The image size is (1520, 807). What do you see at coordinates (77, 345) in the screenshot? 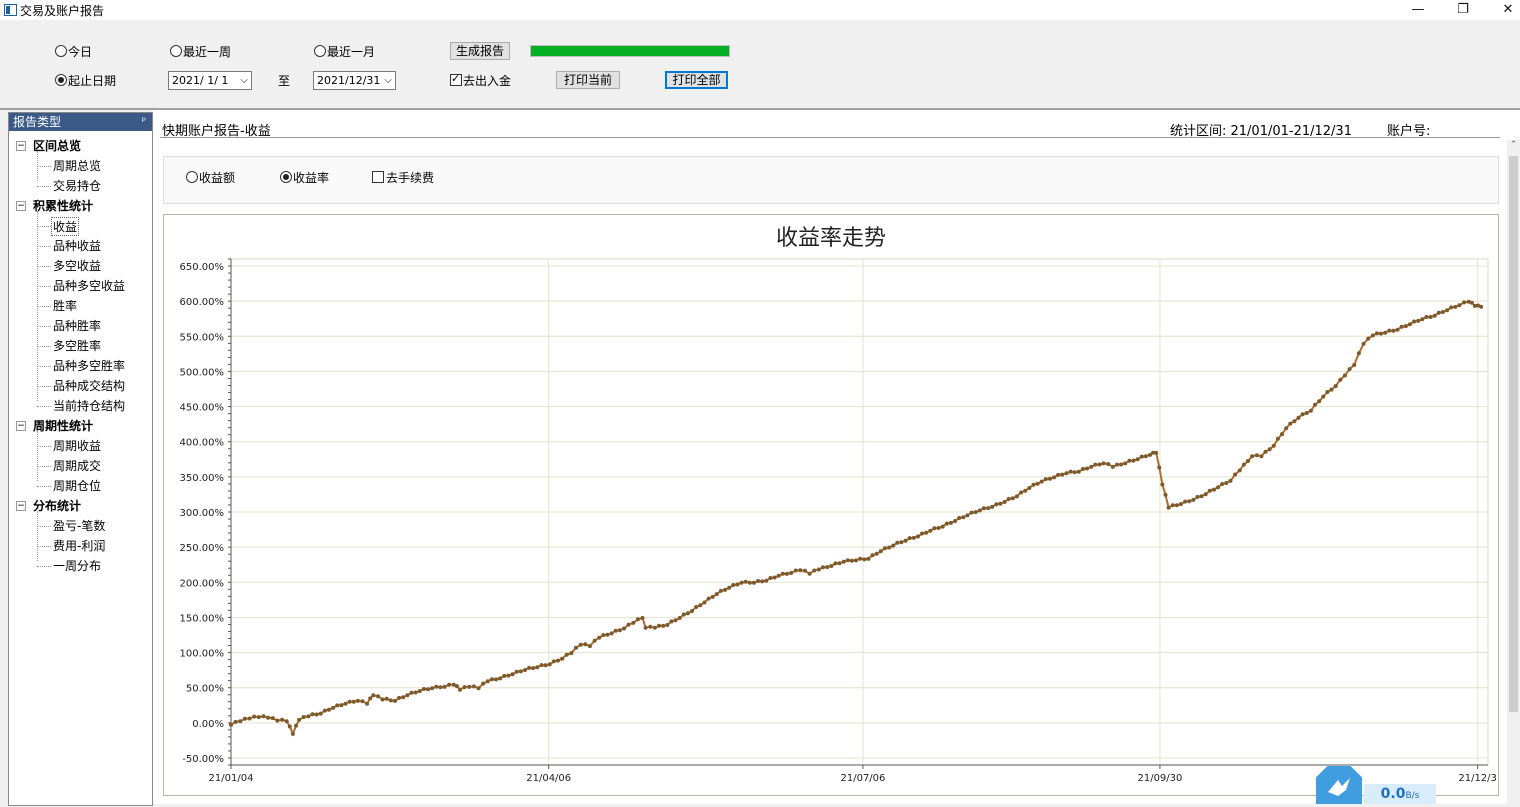
I see `tree-item: 多空胜率` at bounding box center [77, 345].